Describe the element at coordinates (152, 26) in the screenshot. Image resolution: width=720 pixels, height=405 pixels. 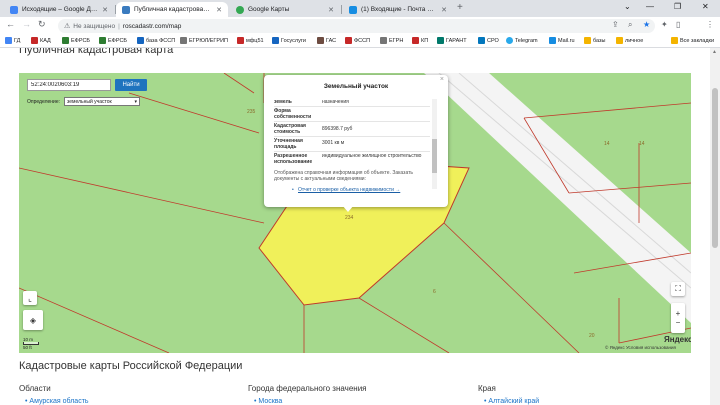
I see `url-text: roscadastr.com/map` at that location.